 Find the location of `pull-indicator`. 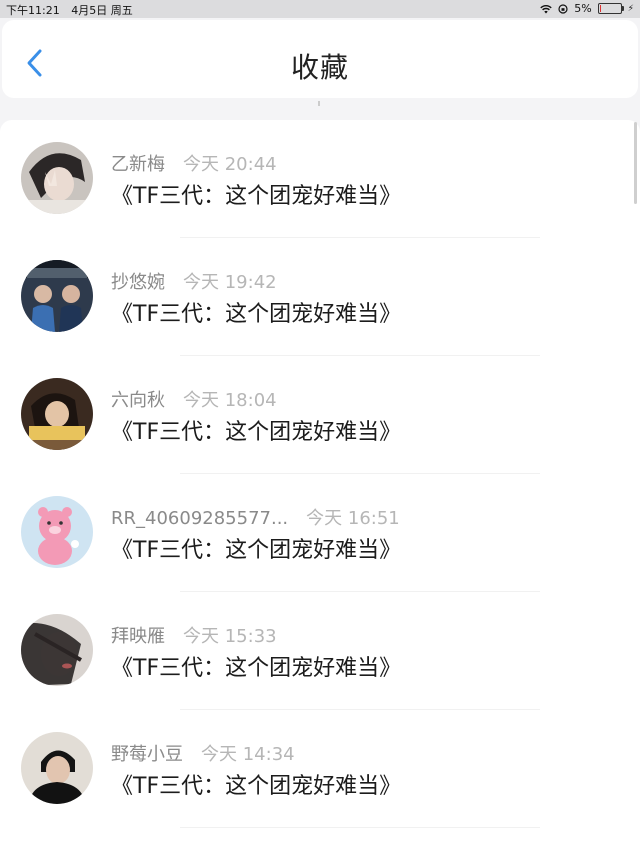

pull-indicator is located at coordinates (319, 103).